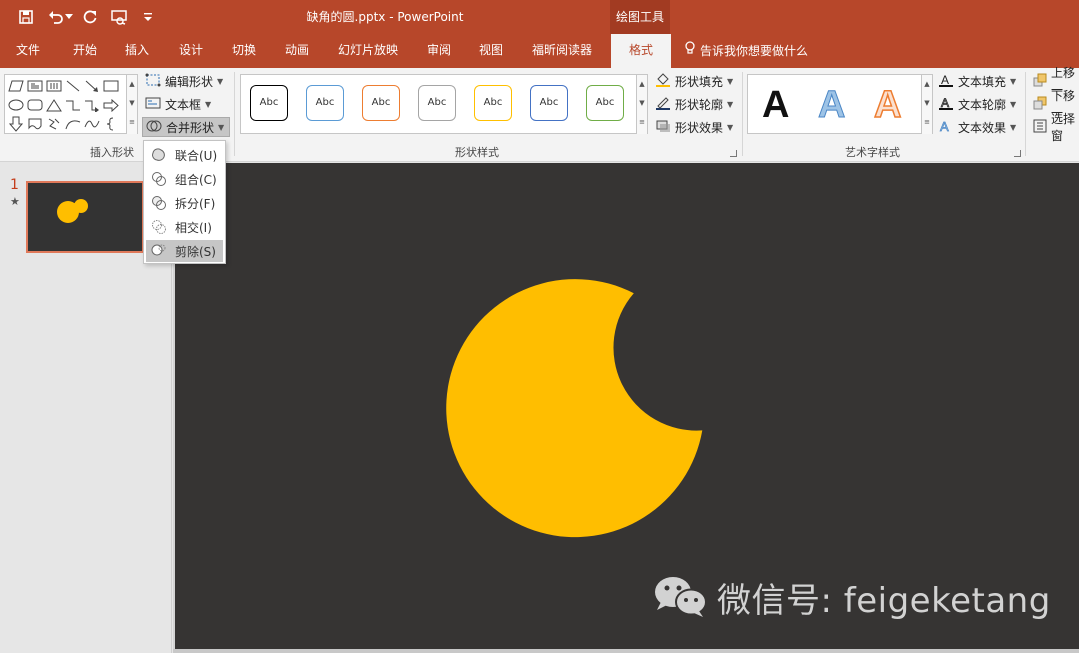 The height and width of the screenshot is (653, 1079). What do you see at coordinates (35, 105) in the screenshot?
I see `rounded-rectangle-shape-icon` at bounding box center [35, 105].